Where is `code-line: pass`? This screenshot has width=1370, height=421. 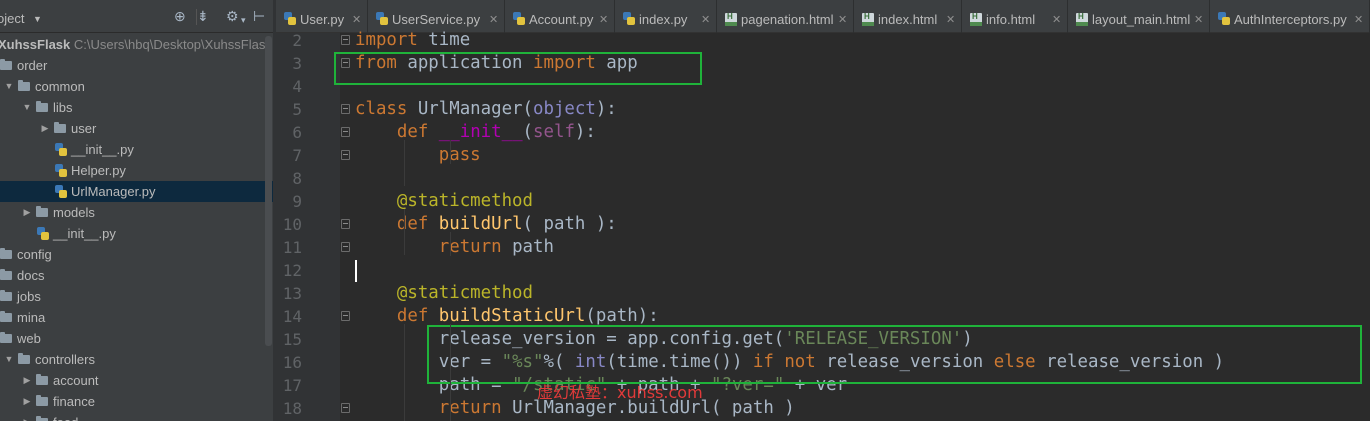 code-line: pass is located at coordinates (823, 155).